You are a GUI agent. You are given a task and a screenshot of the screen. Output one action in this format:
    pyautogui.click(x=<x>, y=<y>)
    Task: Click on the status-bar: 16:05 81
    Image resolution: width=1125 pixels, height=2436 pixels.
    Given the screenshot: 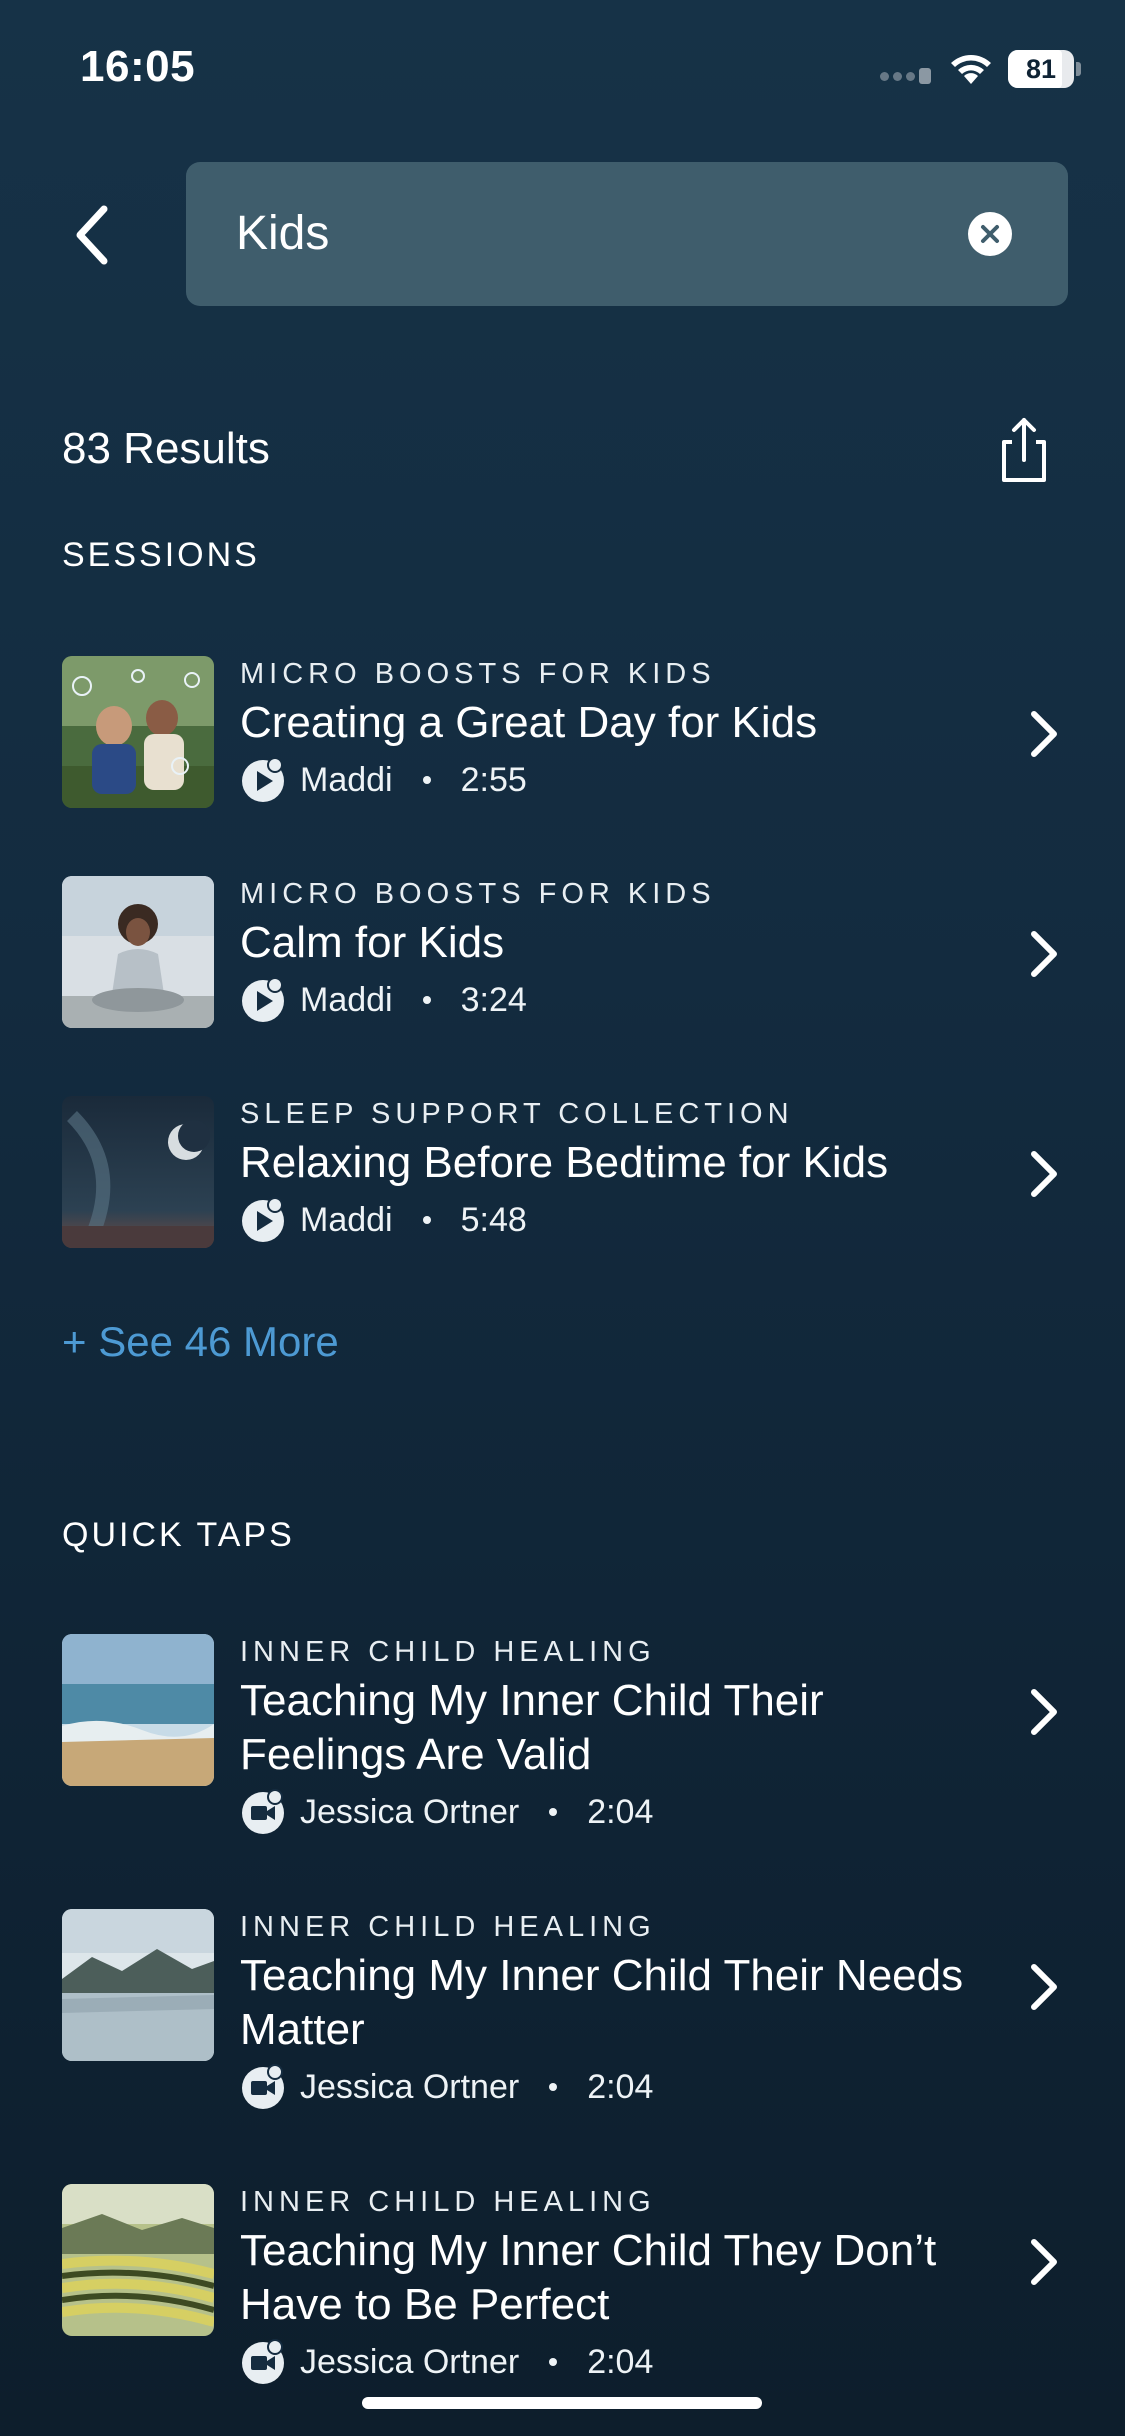 What is the action you would take?
    pyautogui.click(x=562, y=70)
    